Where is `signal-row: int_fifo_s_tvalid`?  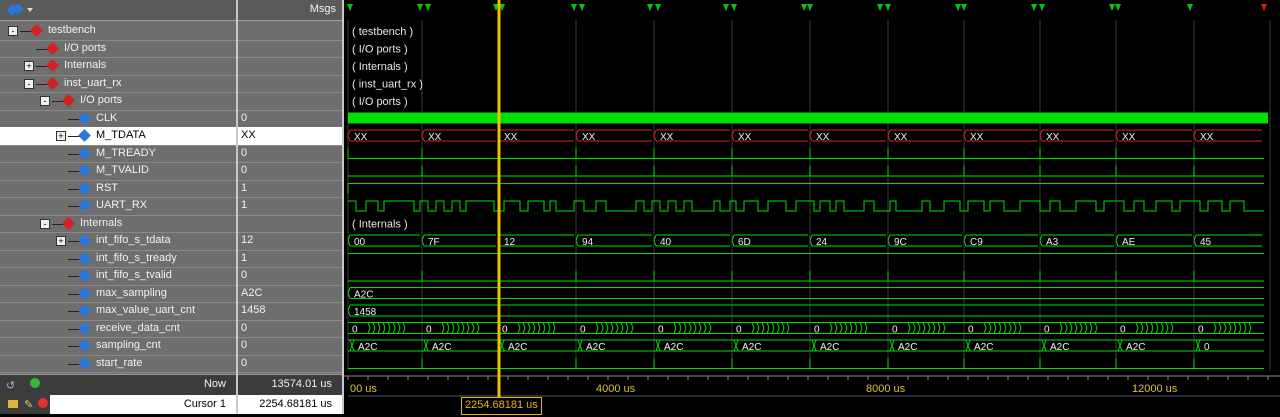 signal-row: int_fifo_s_tvalid is located at coordinates (118, 276).